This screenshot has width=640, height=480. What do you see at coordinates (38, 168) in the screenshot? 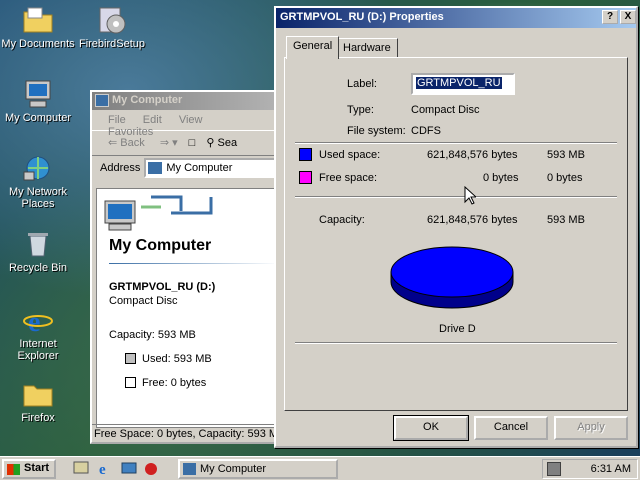
I see `network-icon` at bounding box center [38, 168].